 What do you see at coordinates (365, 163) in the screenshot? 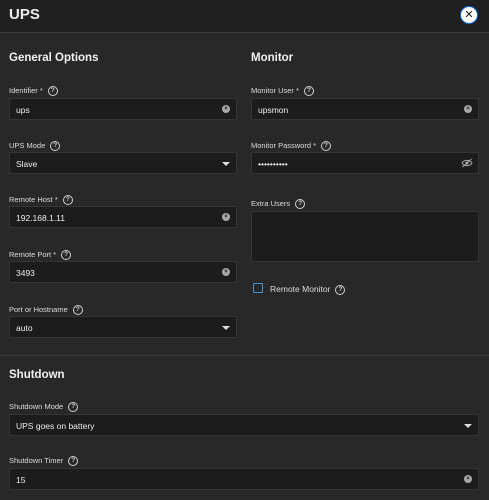
I see `monitor-password-input: ••••••••••` at bounding box center [365, 163].